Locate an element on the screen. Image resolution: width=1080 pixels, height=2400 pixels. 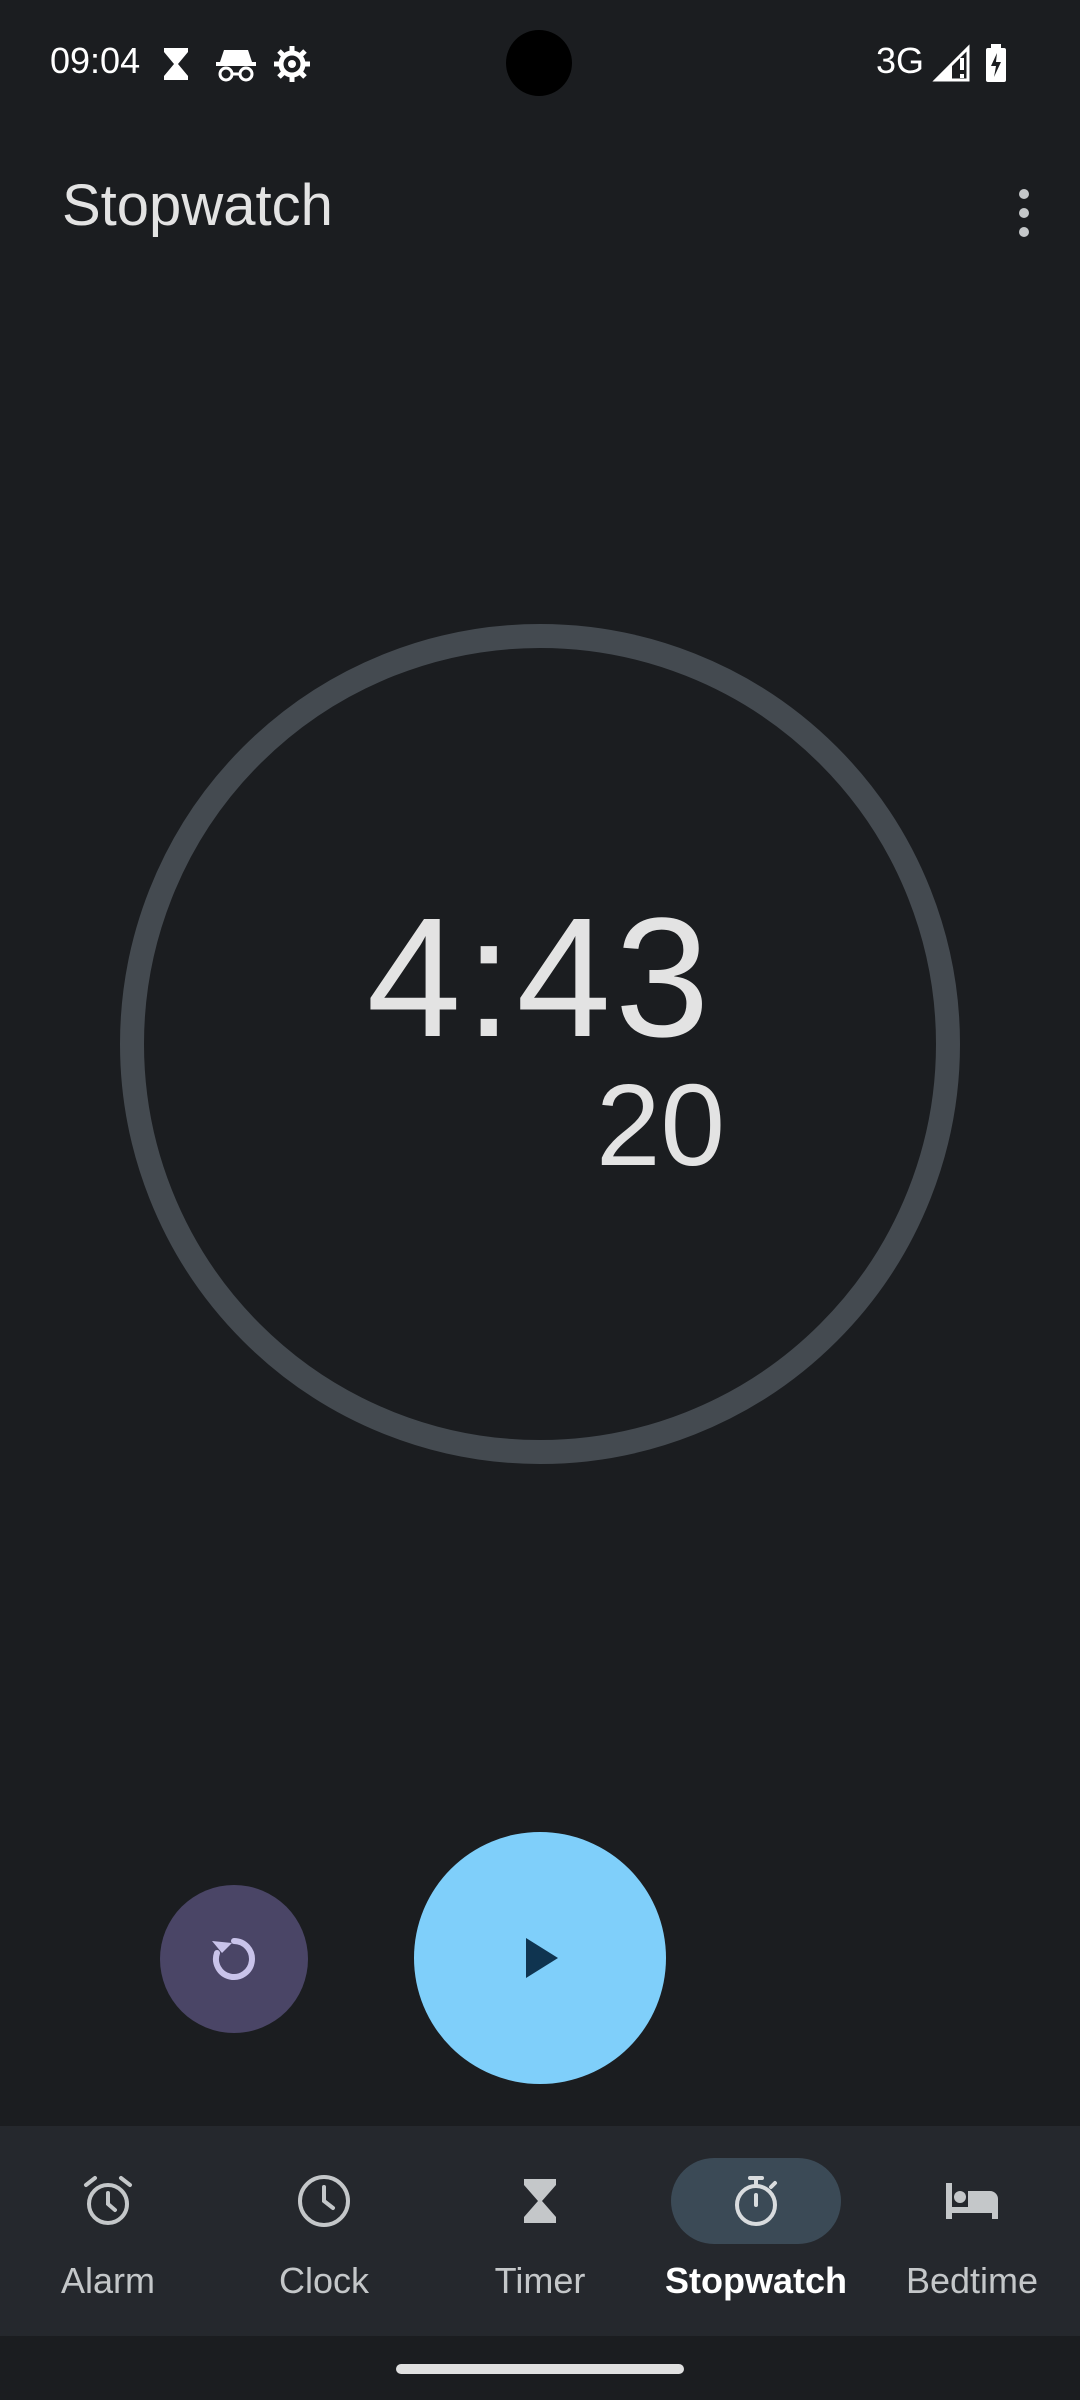
reset-icon is located at coordinates (233, 1959).